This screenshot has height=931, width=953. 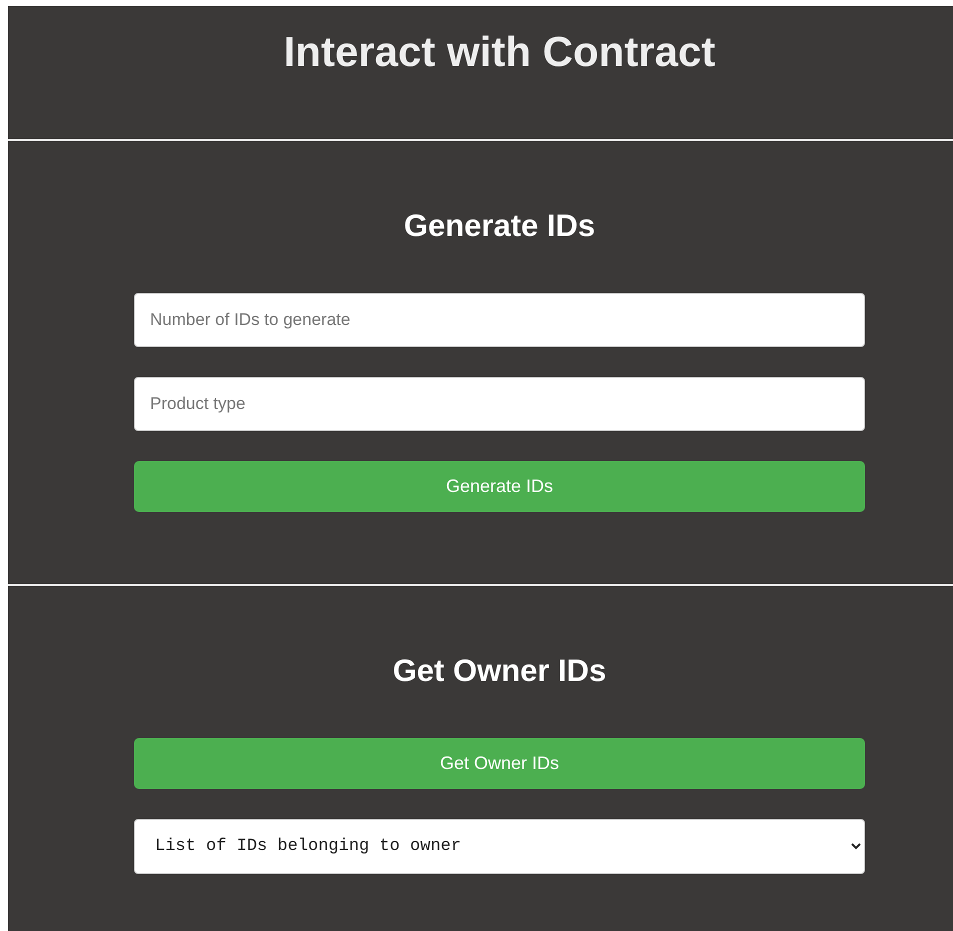 What do you see at coordinates (499, 846) in the screenshot?
I see `dropdown-select: List of IDs belonging to owner` at bounding box center [499, 846].